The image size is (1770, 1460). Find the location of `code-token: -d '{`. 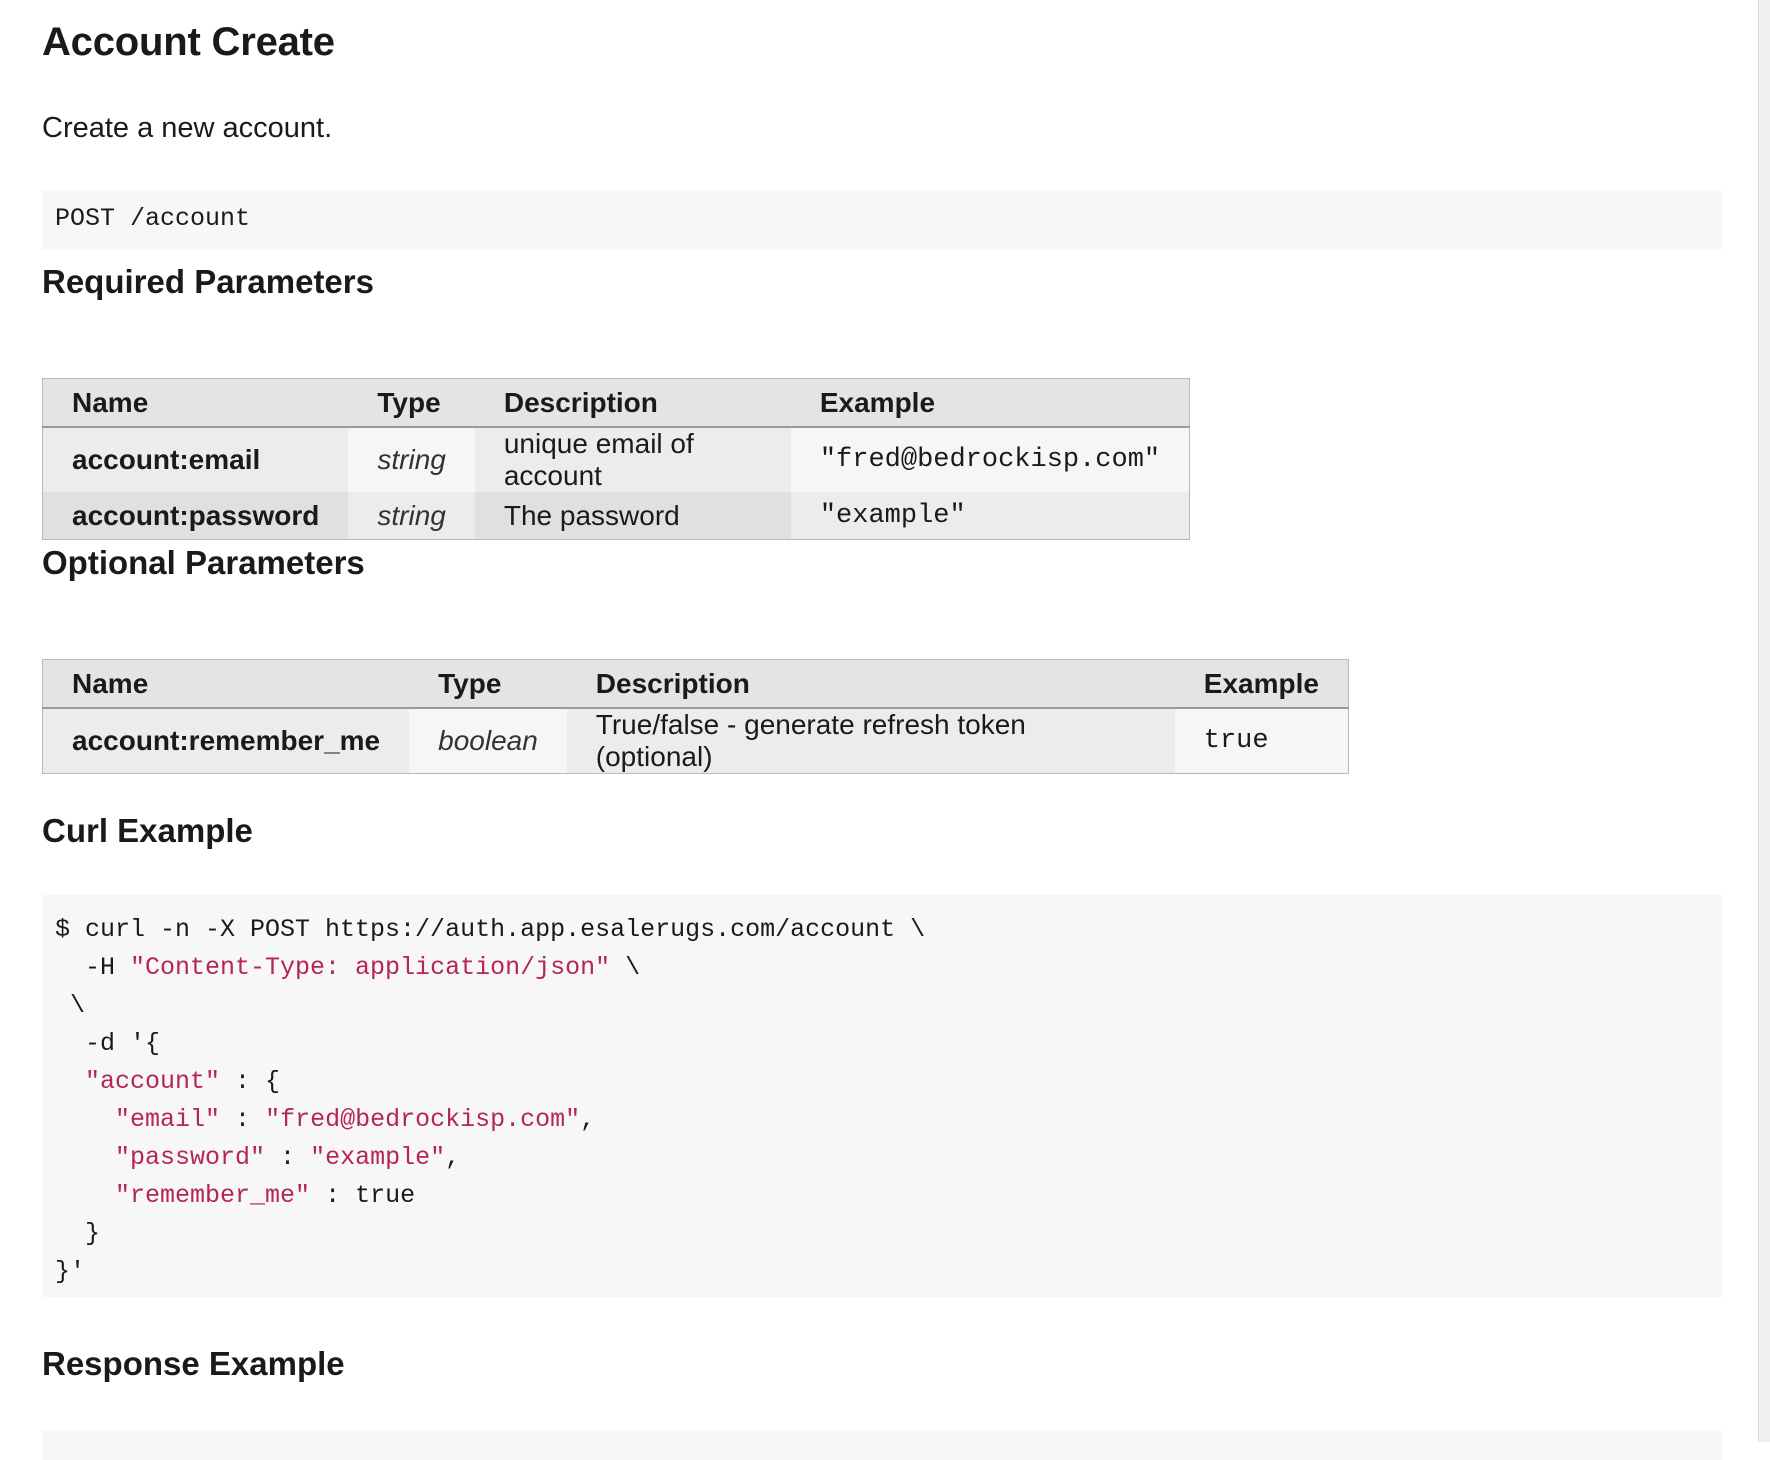

code-token: -d '{ is located at coordinates (108, 1043).